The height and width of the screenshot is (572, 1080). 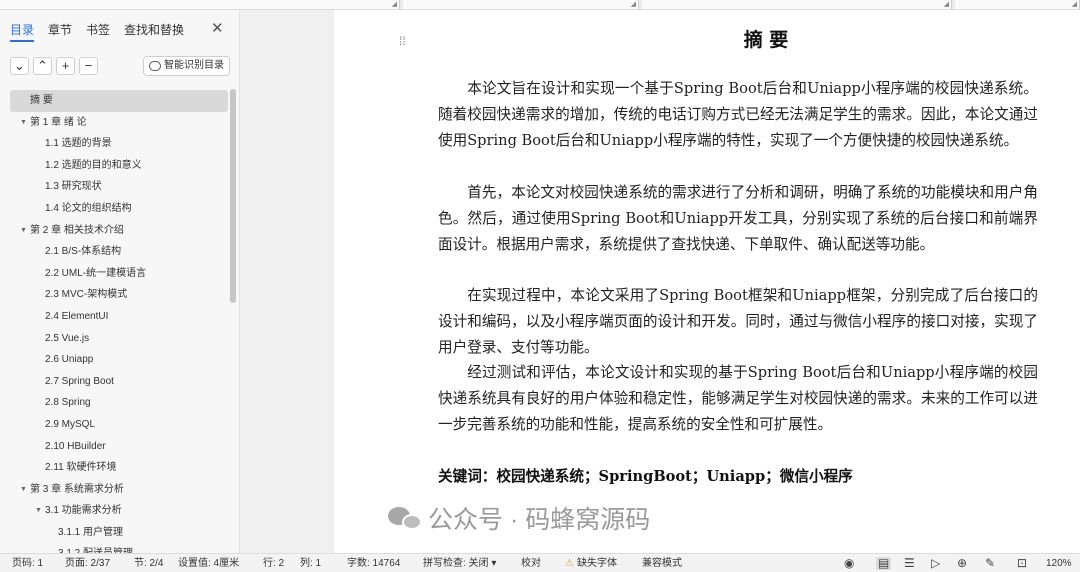 What do you see at coordinates (119, 360) in the screenshot?
I see `toc-item: 2.6 Uniapp` at bounding box center [119, 360].